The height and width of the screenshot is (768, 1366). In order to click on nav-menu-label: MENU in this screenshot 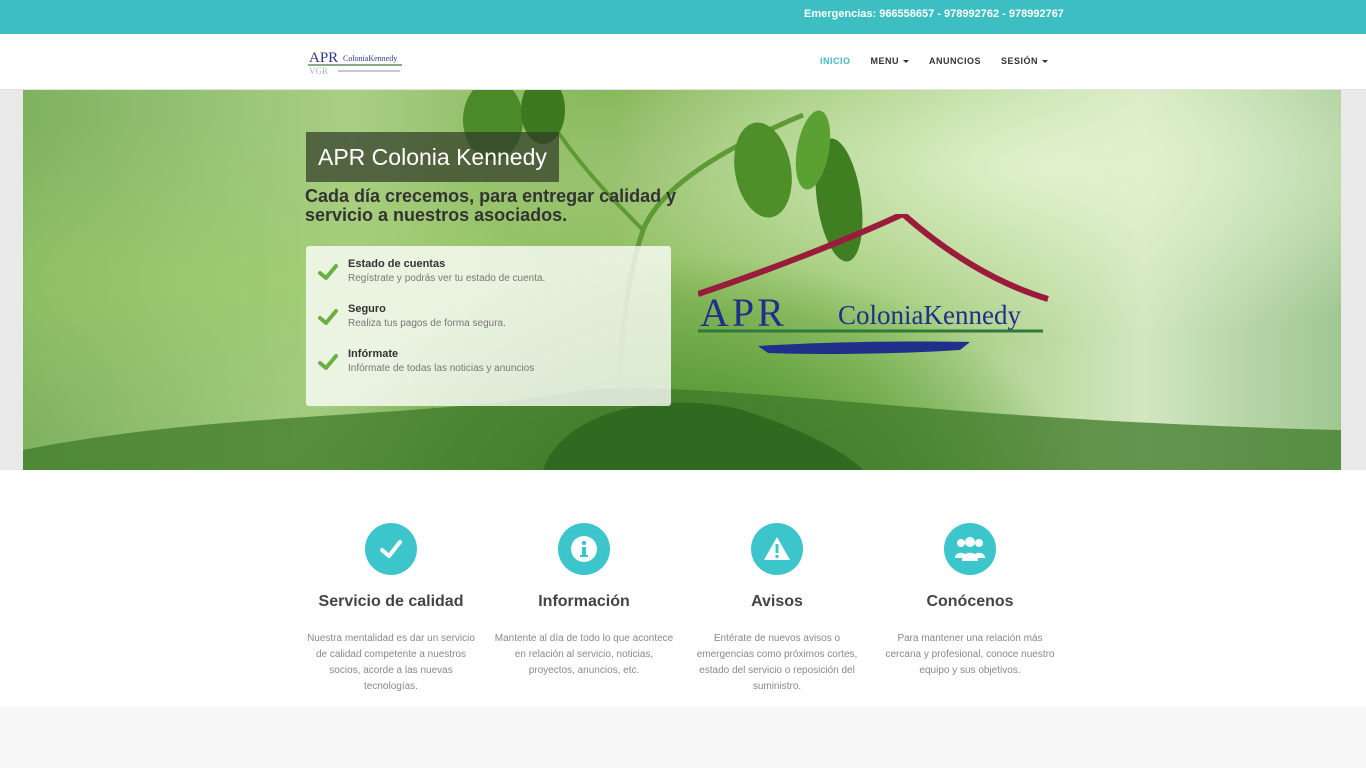, I will do `click(884, 61)`.